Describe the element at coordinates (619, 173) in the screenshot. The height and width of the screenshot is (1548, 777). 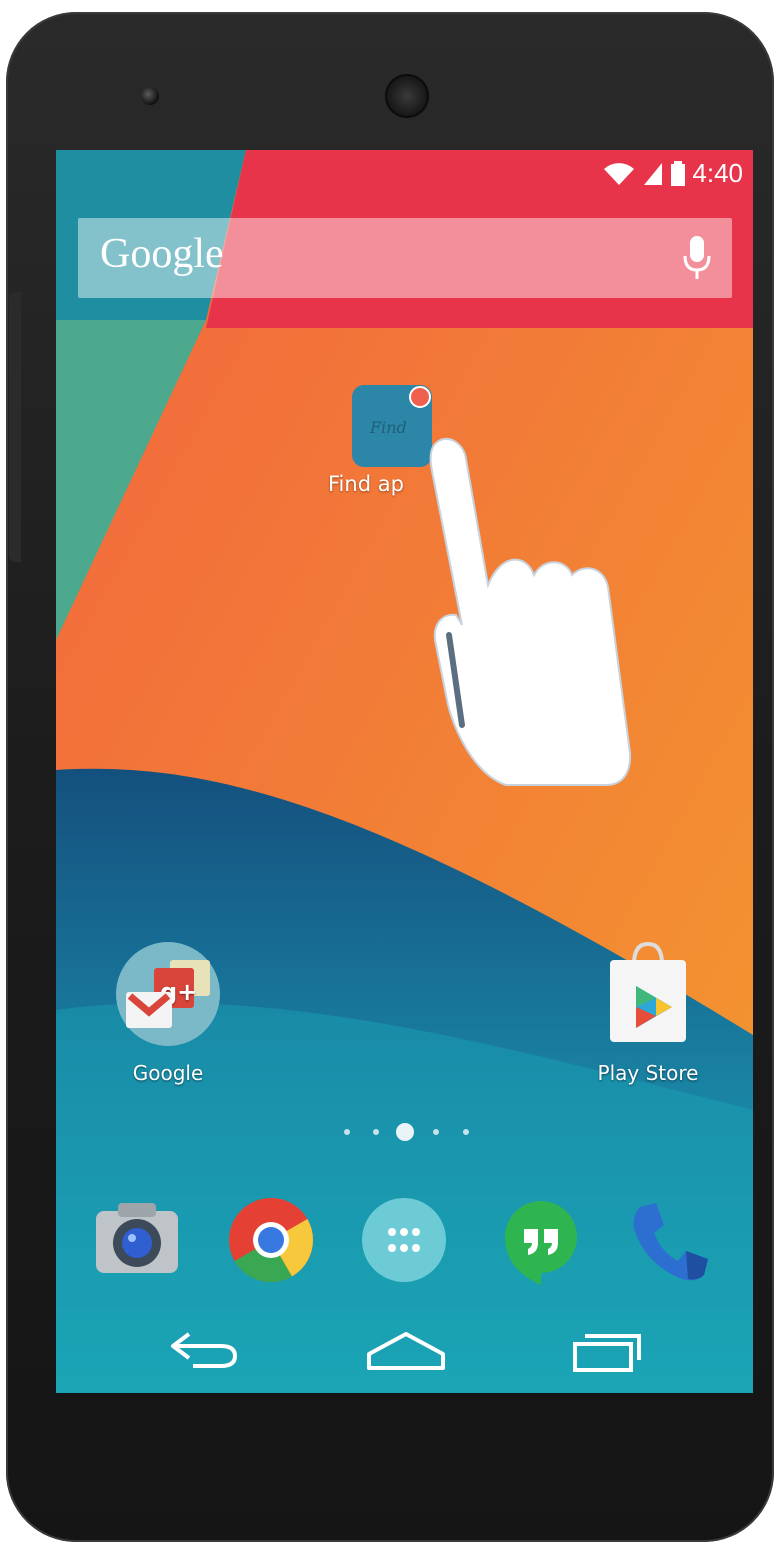
I see `wifi-icon` at that location.